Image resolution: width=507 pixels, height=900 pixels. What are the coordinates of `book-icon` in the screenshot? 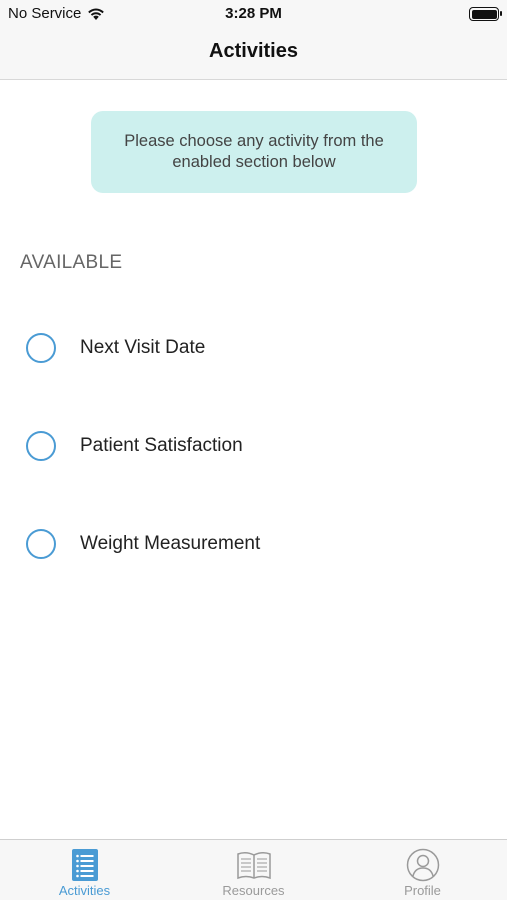 It's located at (253, 865).